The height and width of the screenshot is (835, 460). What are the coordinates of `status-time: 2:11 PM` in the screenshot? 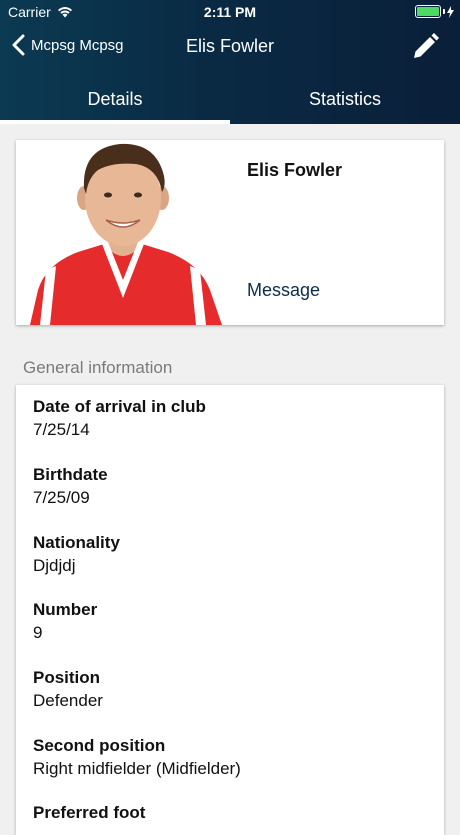 It's located at (230, 12).